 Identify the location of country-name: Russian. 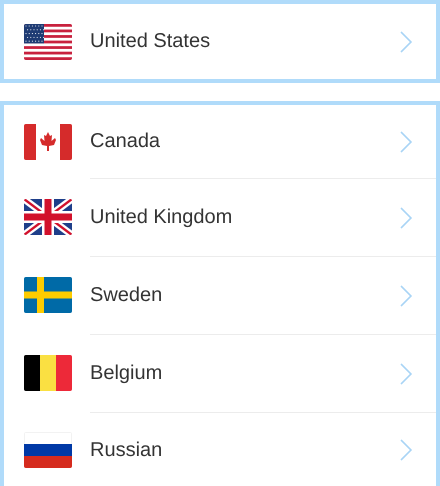
(126, 450).